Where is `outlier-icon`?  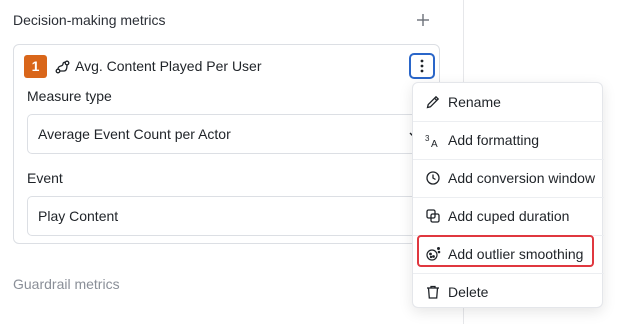 outlier-icon is located at coordinates (433, 254).